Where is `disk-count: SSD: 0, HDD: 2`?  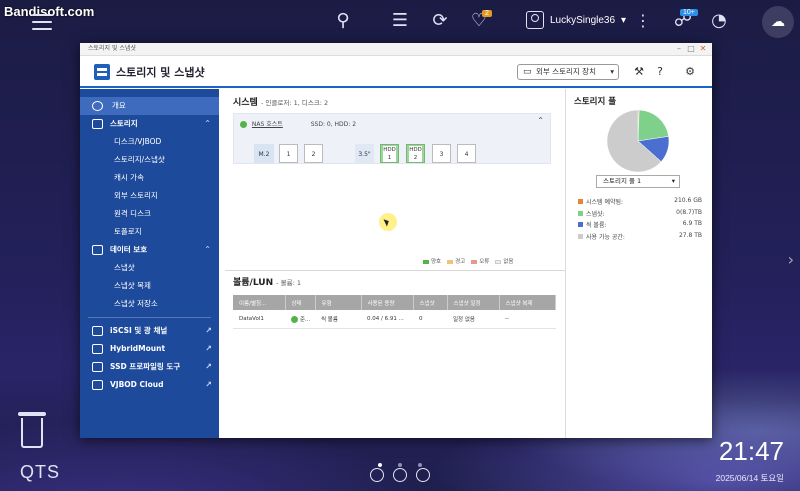
disk-count: SSD: 0, HDD: 2 is located at coordinates (333, 124).